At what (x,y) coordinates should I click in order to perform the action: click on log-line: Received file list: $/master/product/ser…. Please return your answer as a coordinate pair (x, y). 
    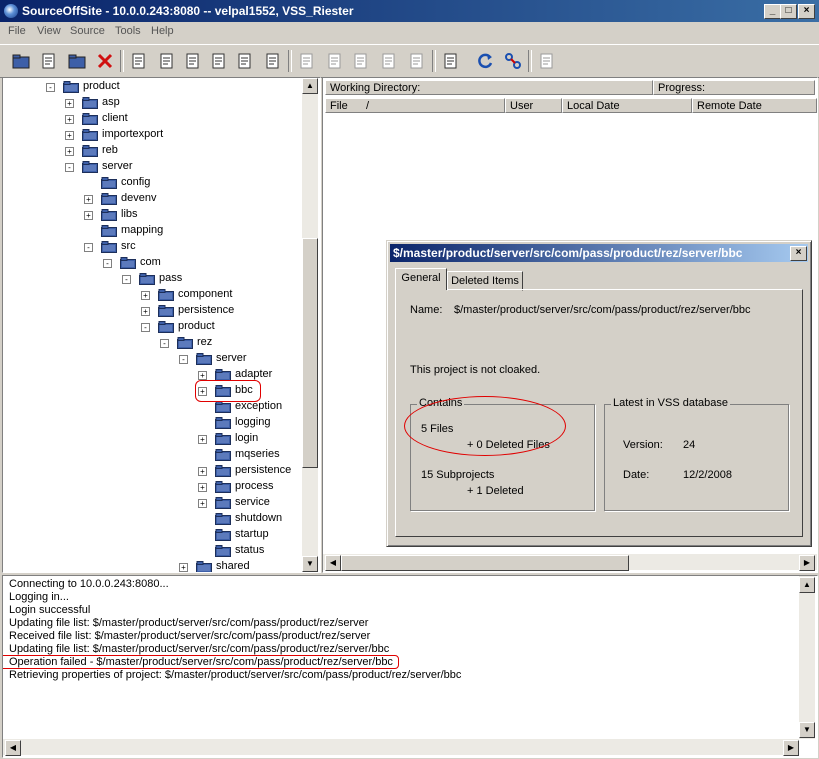
    Looking at the image, I should click on (190, 636).